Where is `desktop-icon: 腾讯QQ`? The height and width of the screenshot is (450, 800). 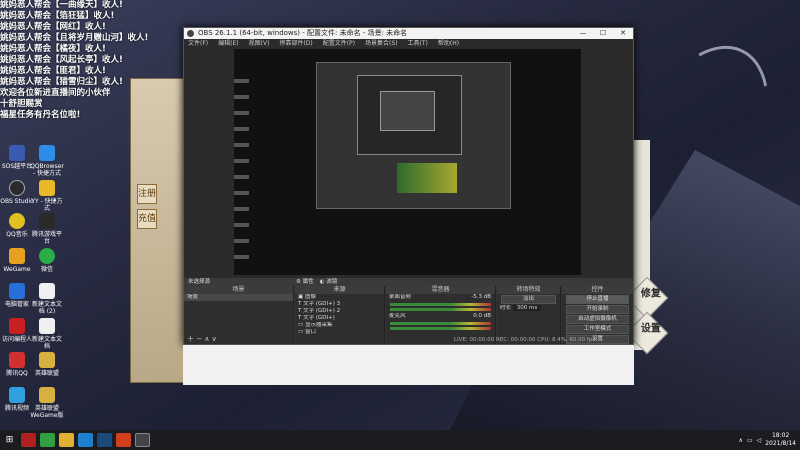
desktop-icon: 腾讯QQ is located at coordinates (17, 364).